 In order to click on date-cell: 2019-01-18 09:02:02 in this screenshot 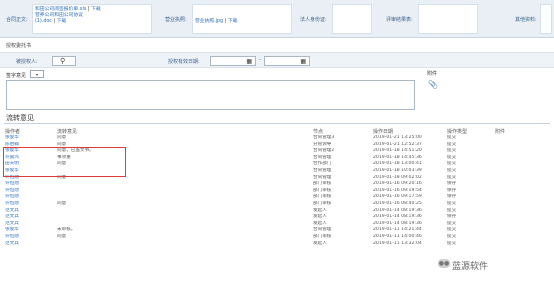, I will do `click(397, 177)`.